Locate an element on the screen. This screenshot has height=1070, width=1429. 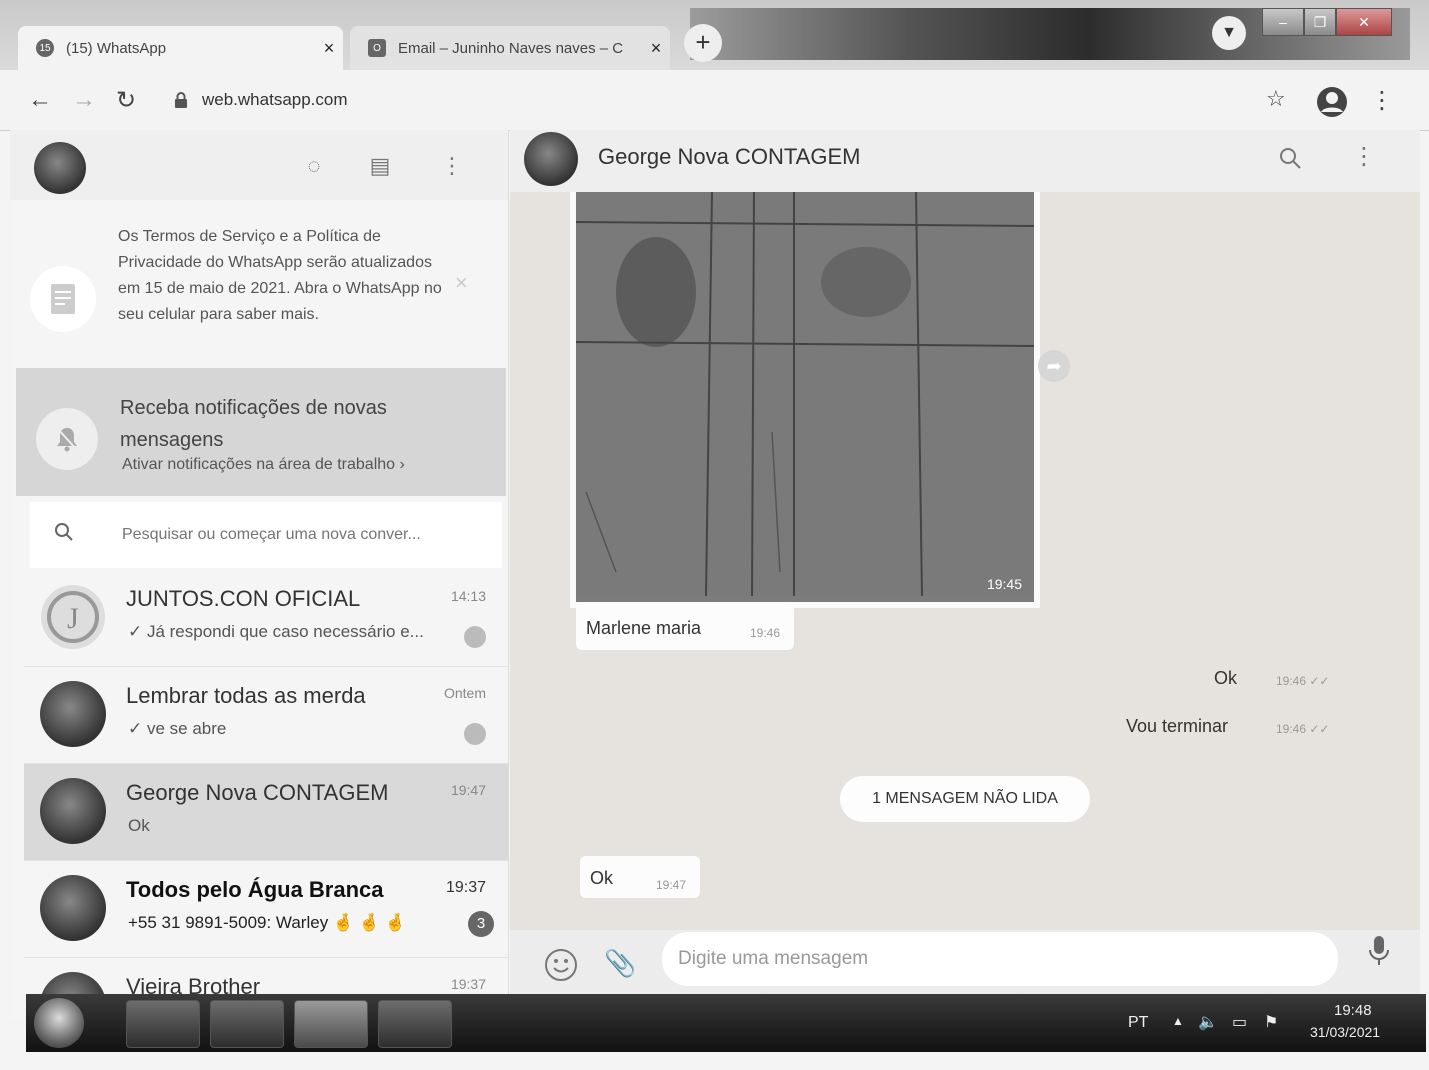
unread-badge: 3 is located at coordinates (481, 924).